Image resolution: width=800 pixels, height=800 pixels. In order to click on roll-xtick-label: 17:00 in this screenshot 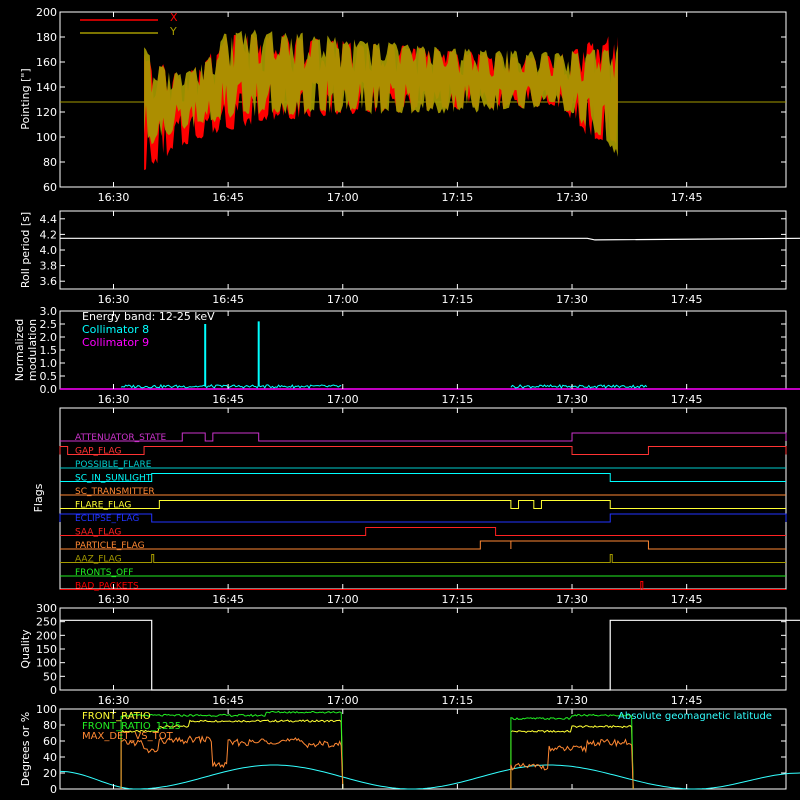, I will do `click(343, 299)`.